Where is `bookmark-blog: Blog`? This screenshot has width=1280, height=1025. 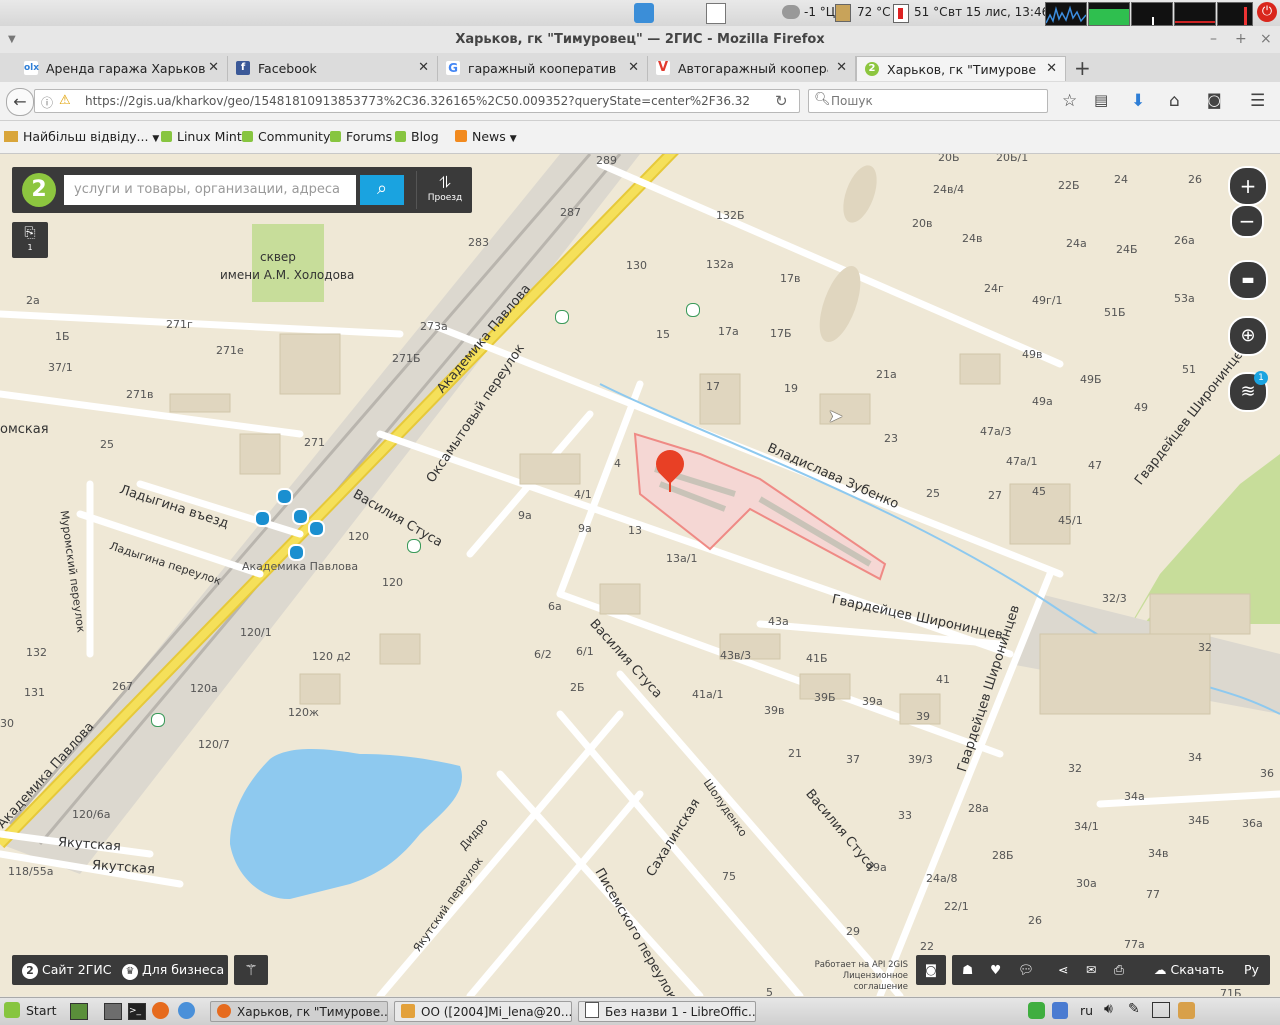
bookmark-blog: Blog is located at coordinates (417, 136).